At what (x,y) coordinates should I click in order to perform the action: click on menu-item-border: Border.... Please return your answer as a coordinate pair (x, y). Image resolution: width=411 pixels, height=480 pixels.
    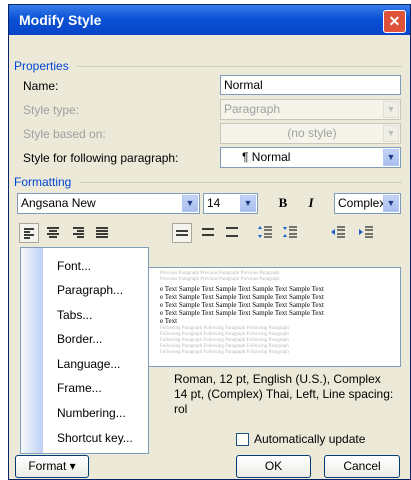
    Looking at the image, I should click on (79, 339).